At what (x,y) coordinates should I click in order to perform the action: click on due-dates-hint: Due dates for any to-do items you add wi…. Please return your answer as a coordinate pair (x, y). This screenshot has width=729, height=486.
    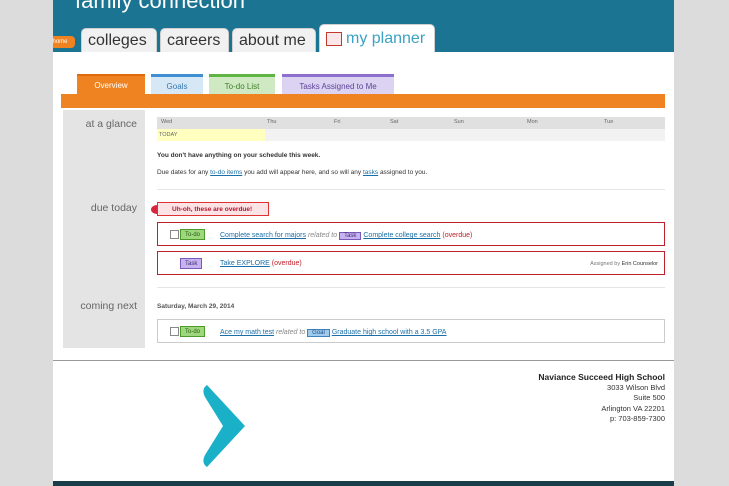
    Looking at the image, I should click on (292, 172).